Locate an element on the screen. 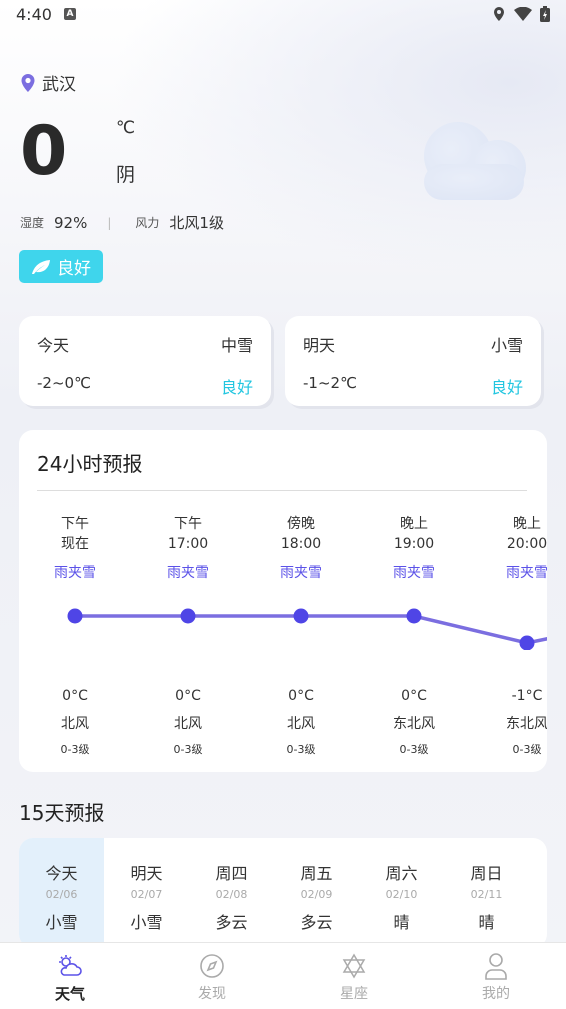 This screenshot has height=1009, width=566. hour-time: 18:00 is located at coordinates (301, 544).